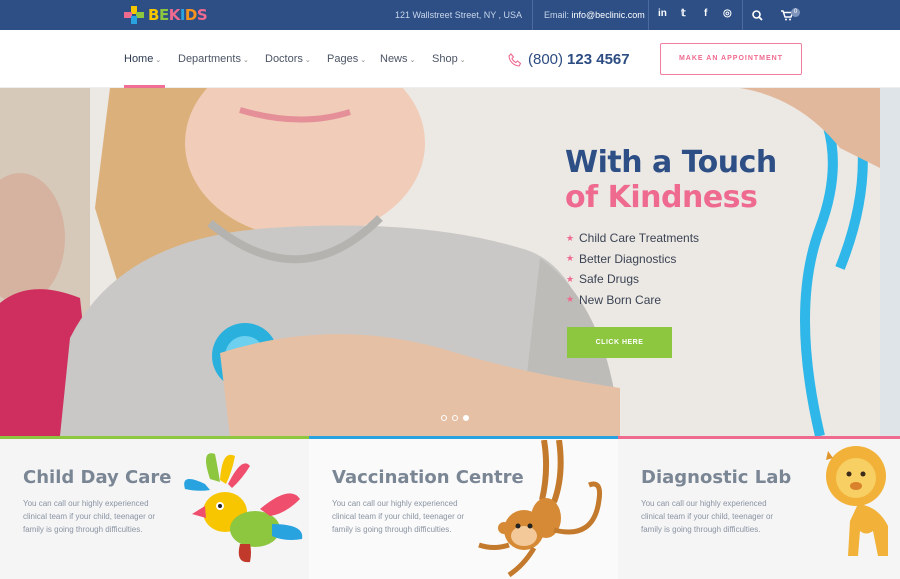  I want to click on nav-item-news: News ⌄, so click(397, 59).